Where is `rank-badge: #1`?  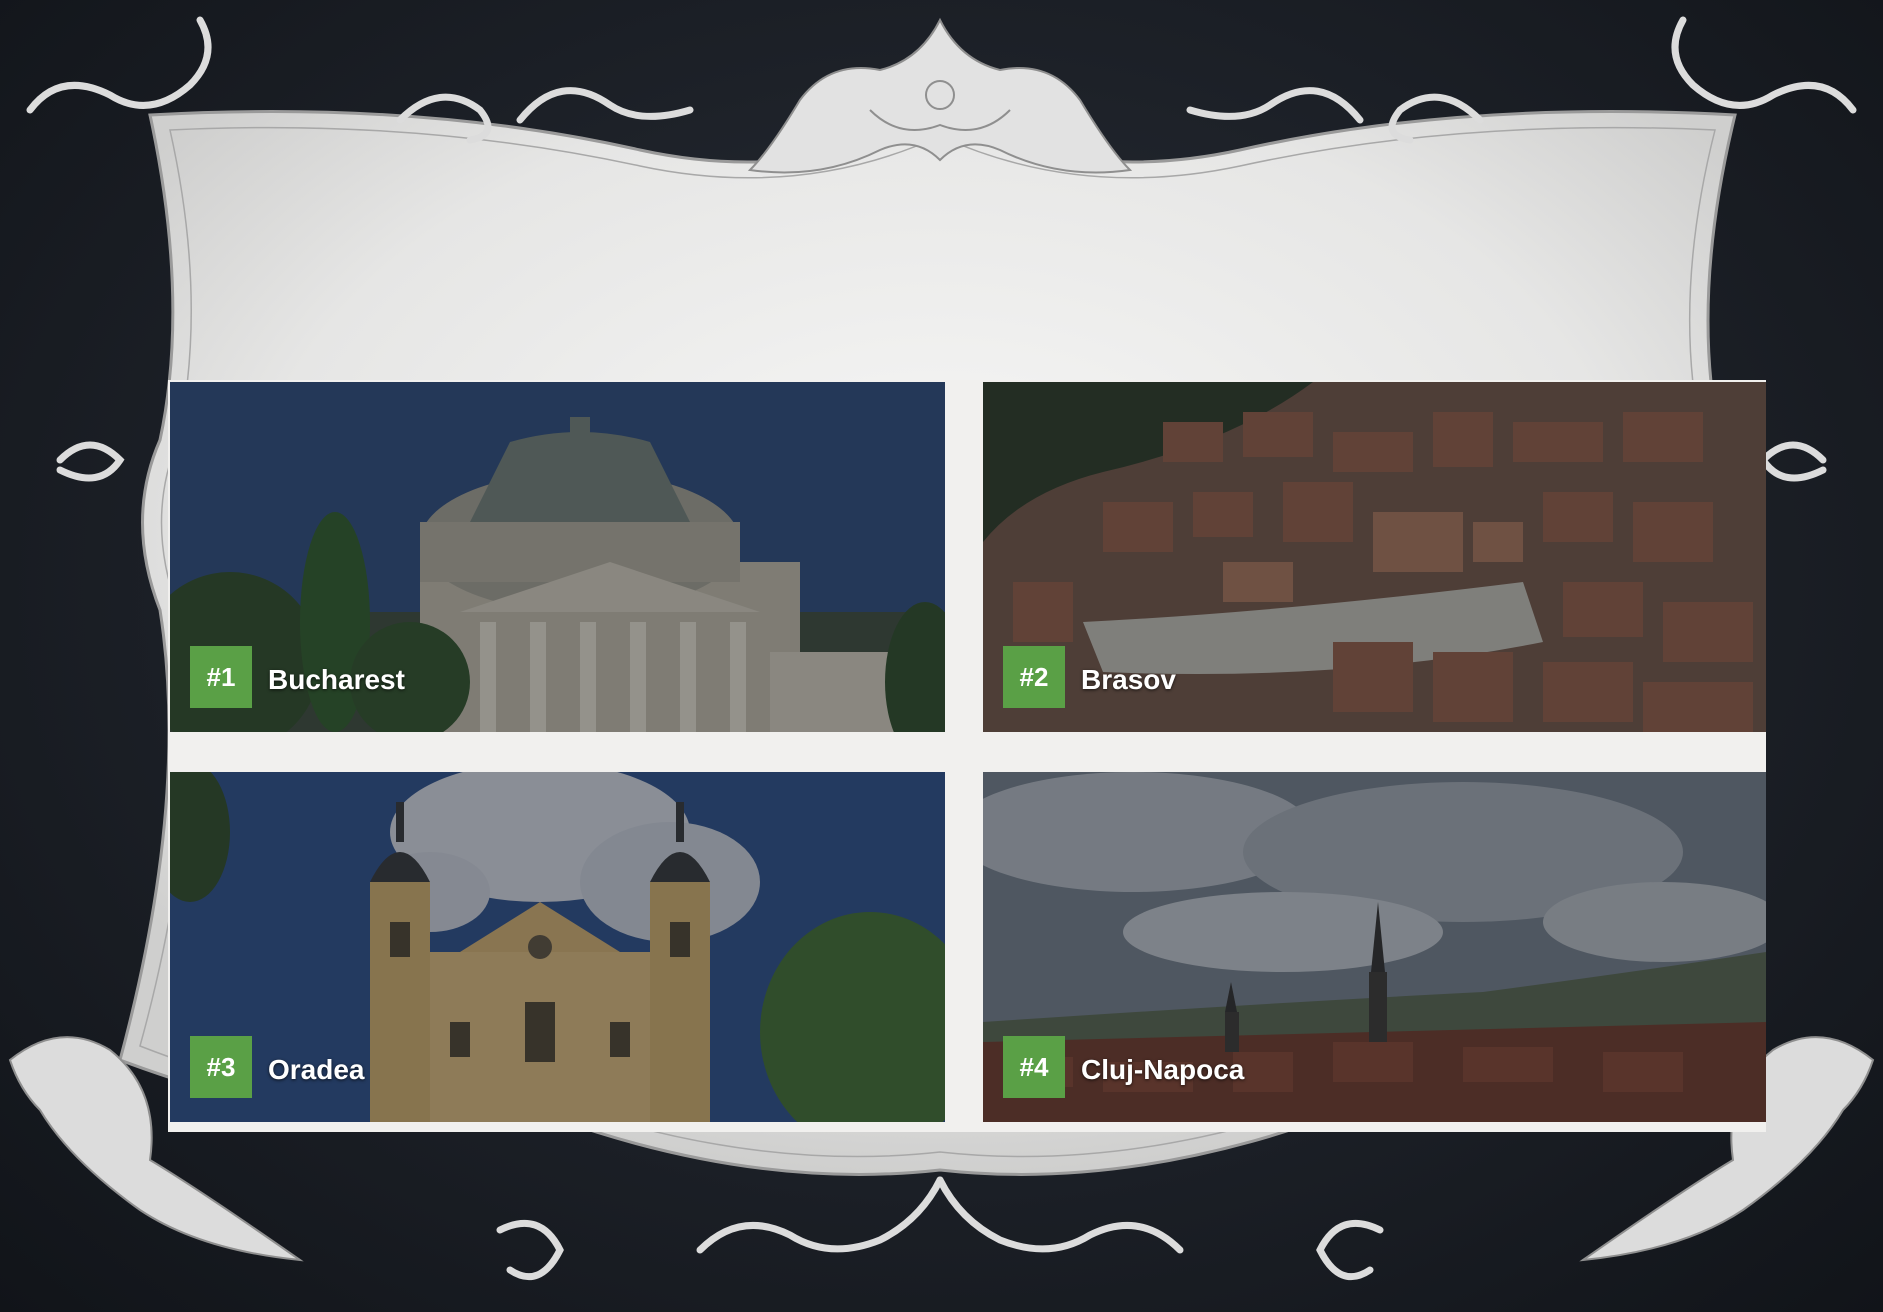 rank-badge: #1 is located at coordinates (221, 677).